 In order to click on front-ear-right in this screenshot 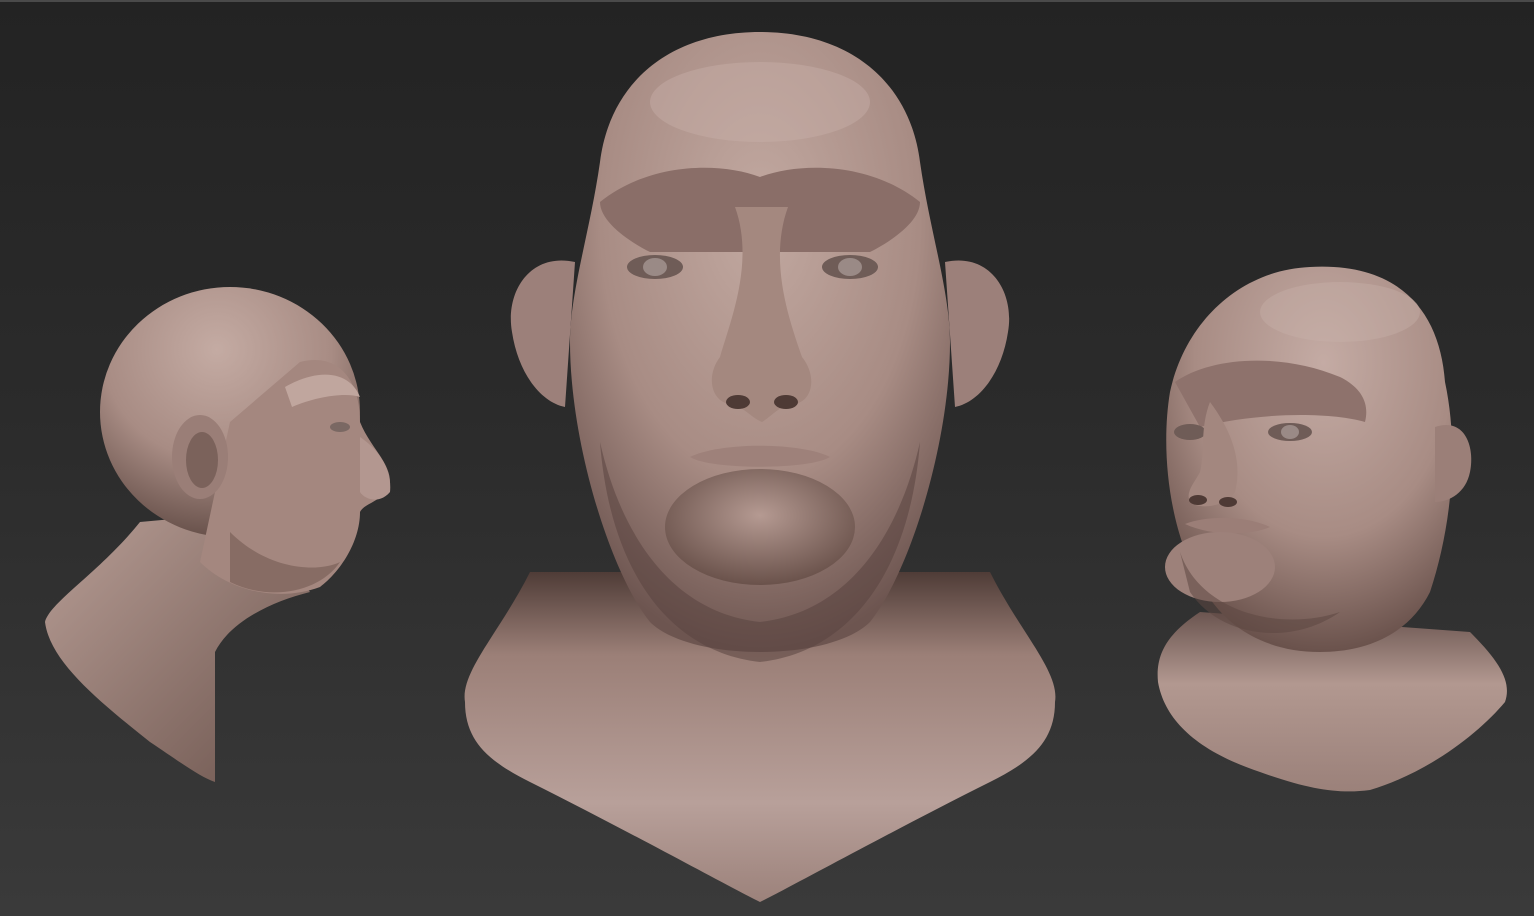, I will do `click(977, 333)`.